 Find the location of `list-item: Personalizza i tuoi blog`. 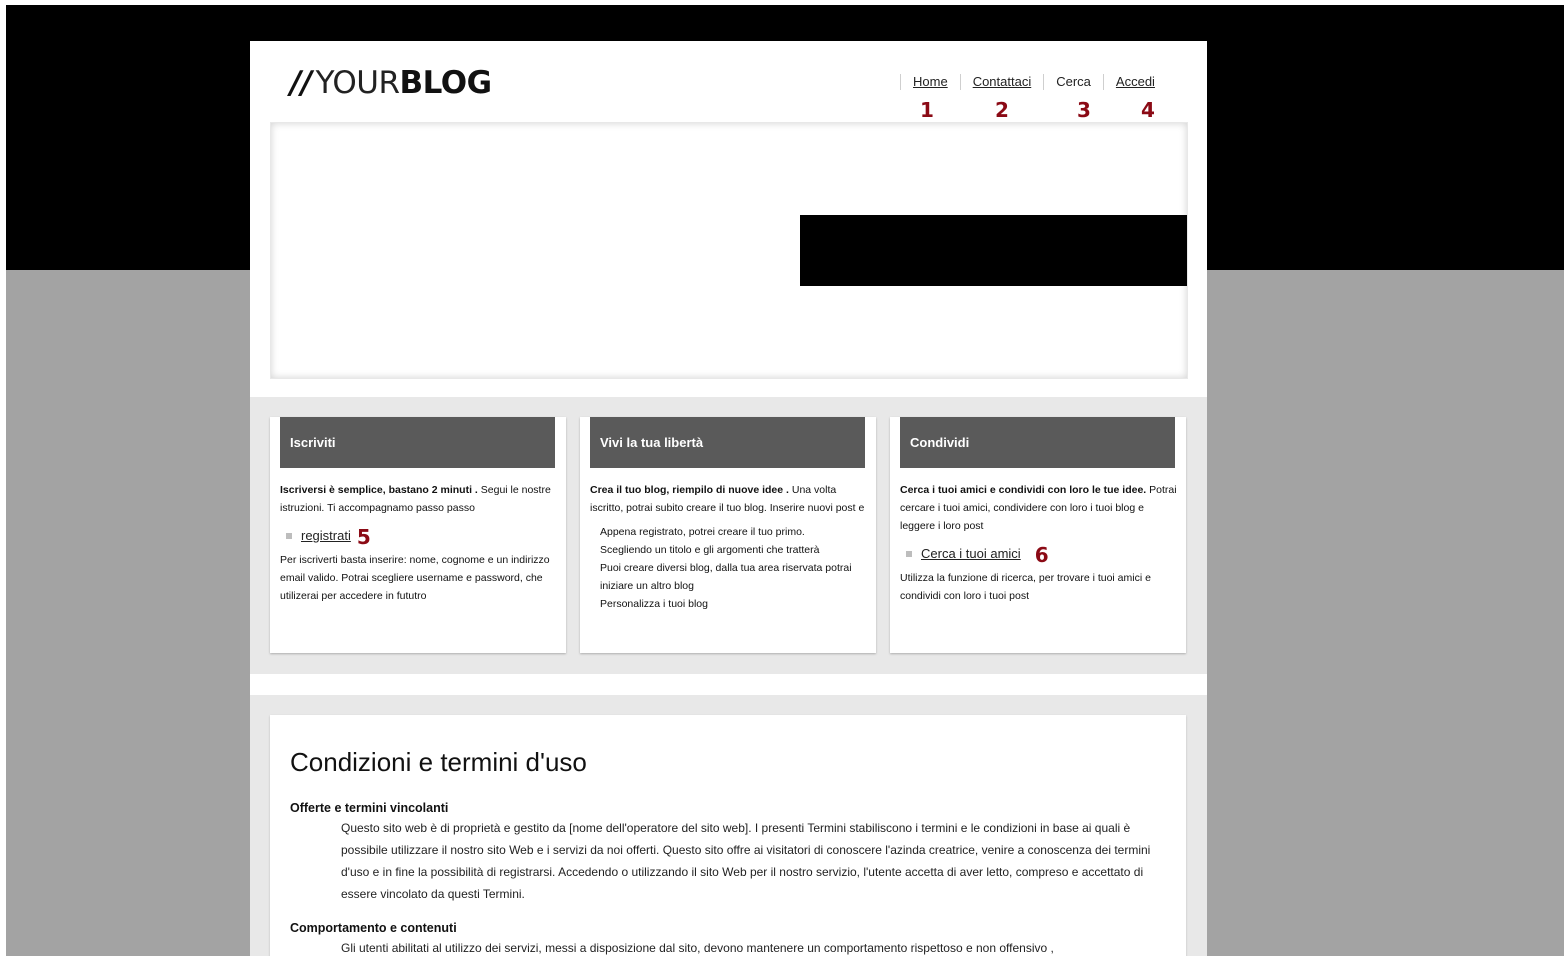

list-item: Personalizza i tuoi blog is located at coordinates (654, 604).